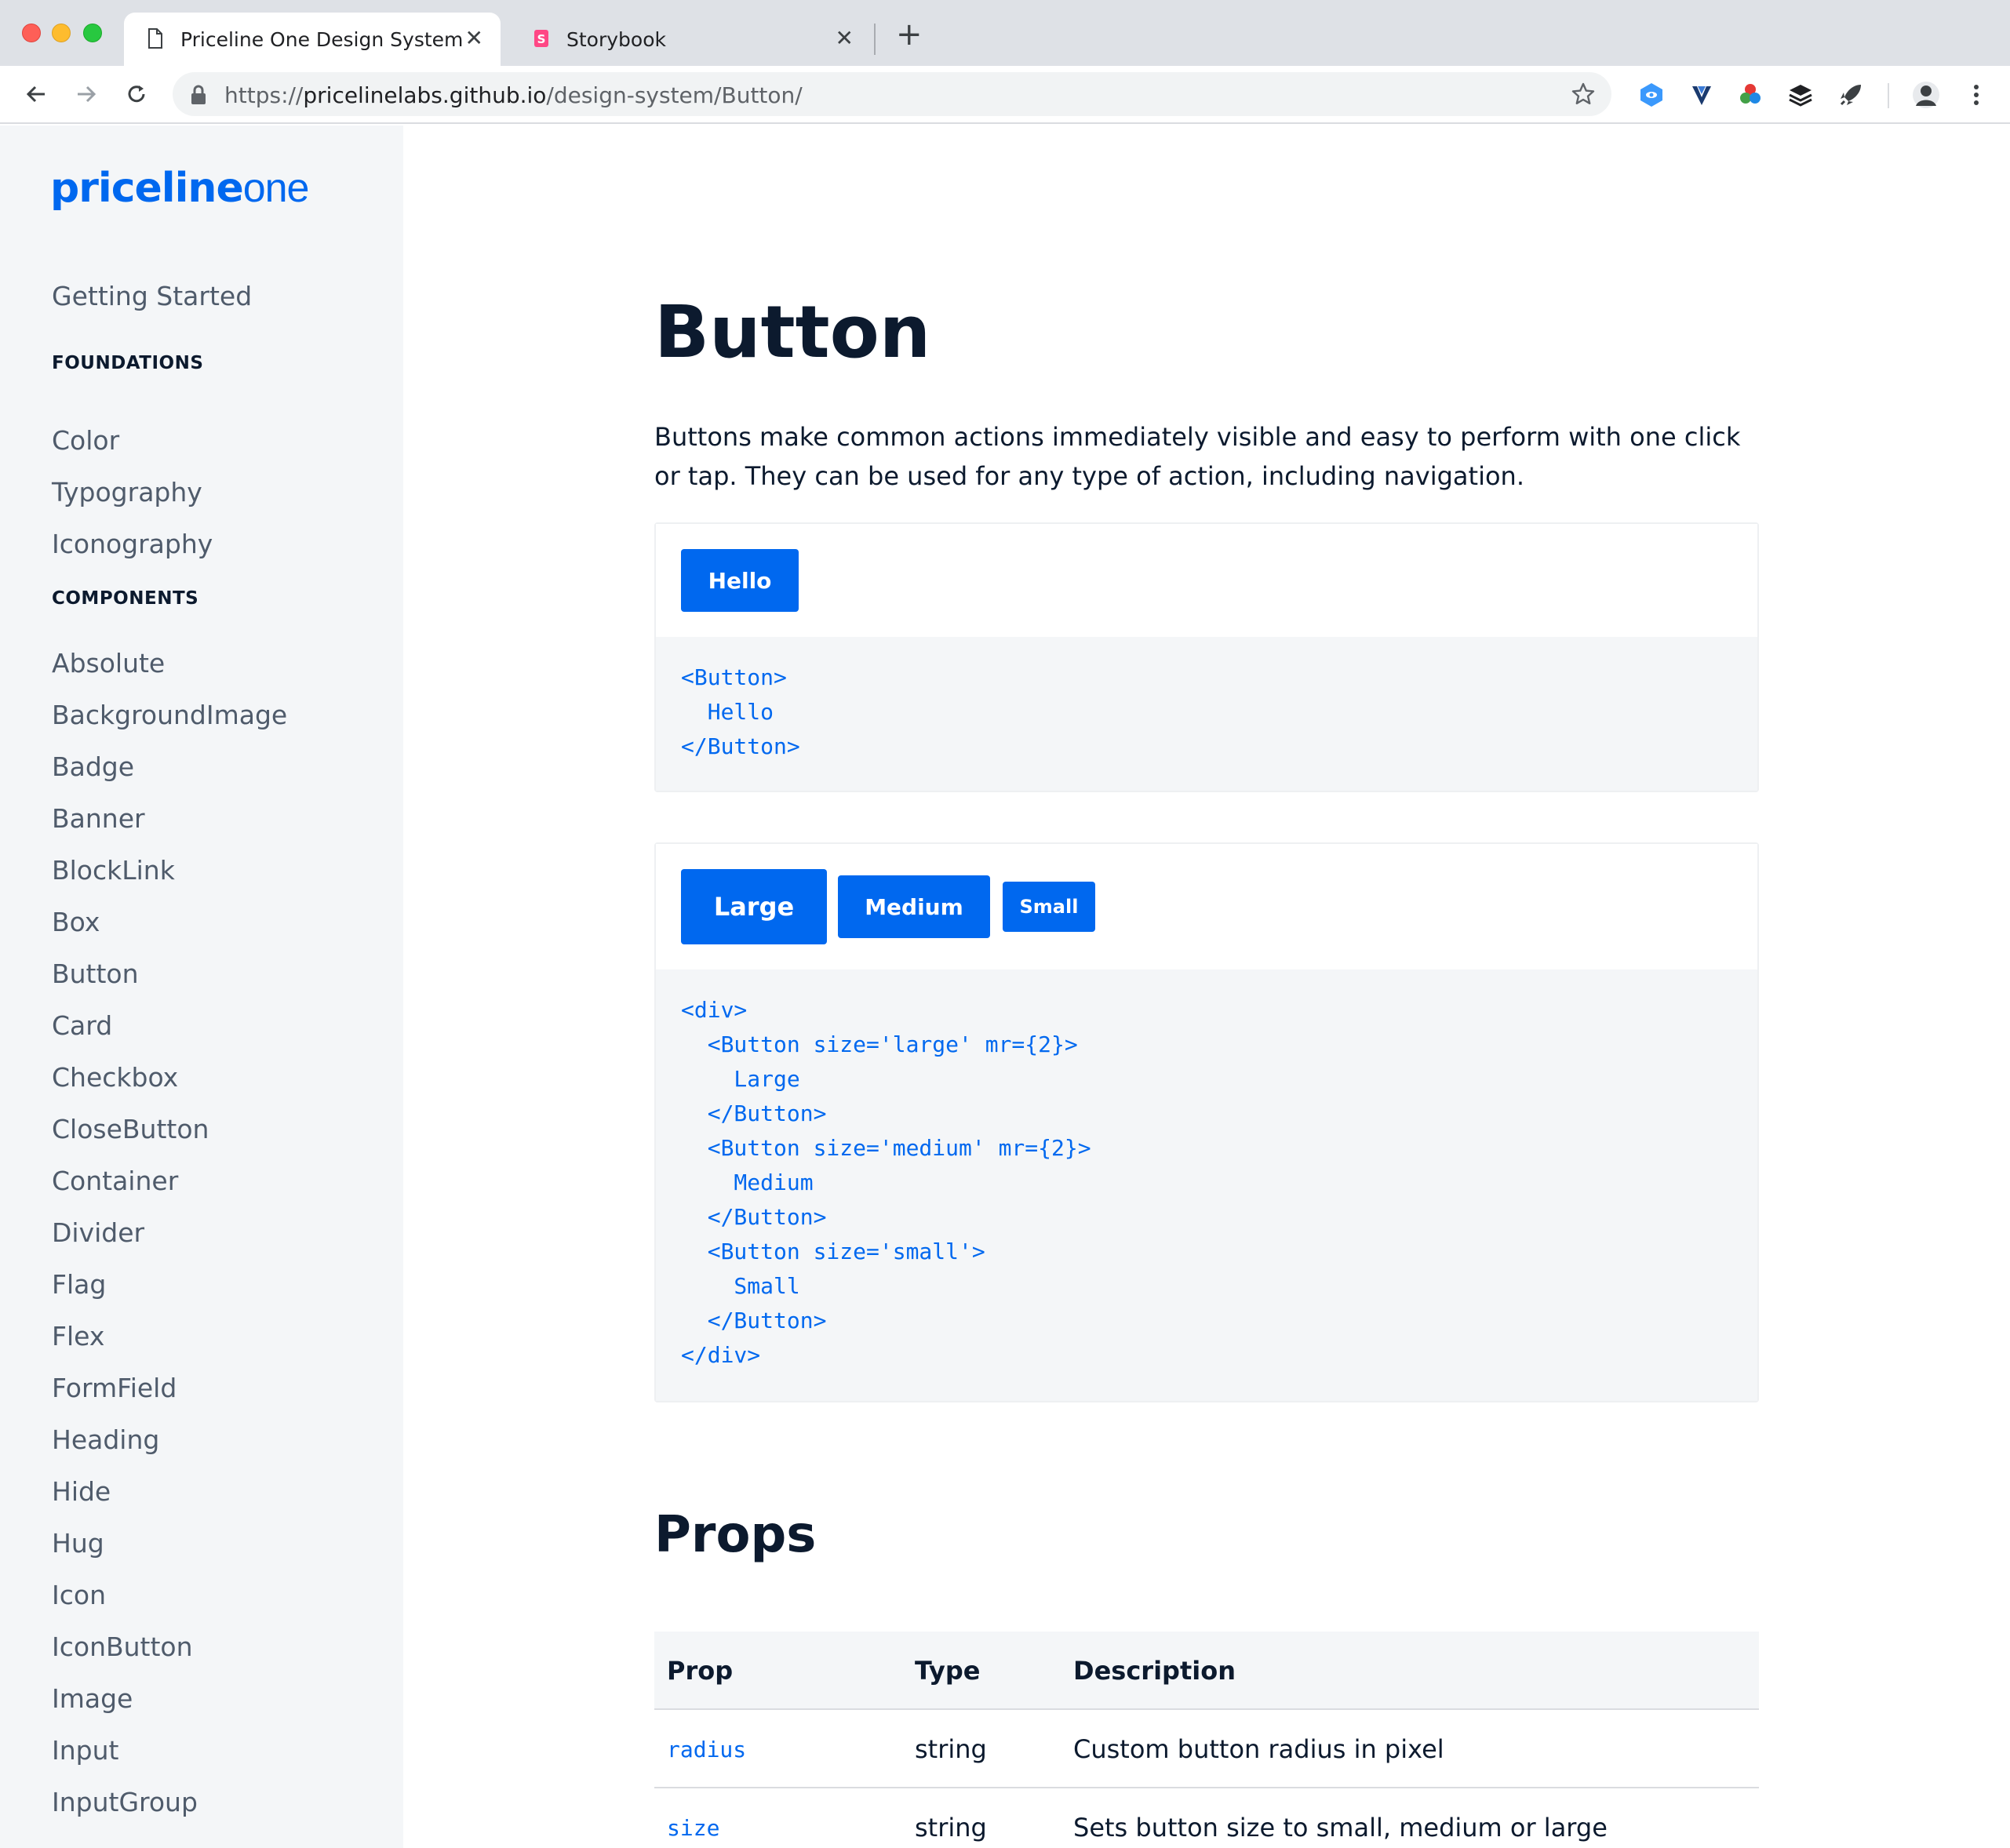  What do you see at coordinates (105, 1439) in the screenshot?
I see `sidebar-item-heading: Heading` at bounding box center [105, 1439].